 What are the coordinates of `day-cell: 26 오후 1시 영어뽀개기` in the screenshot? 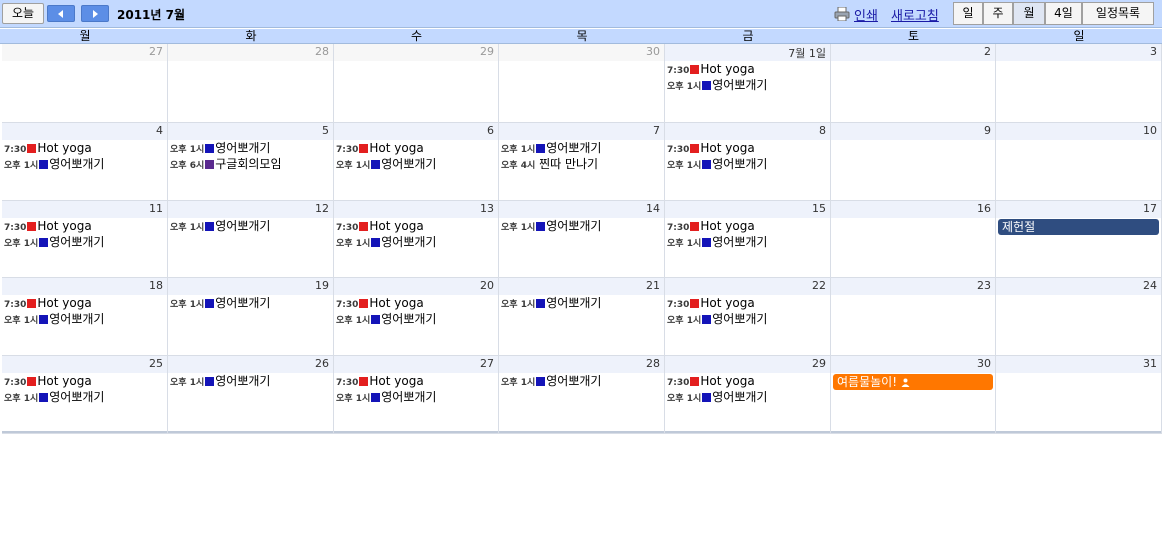 It's located at (251, 394).